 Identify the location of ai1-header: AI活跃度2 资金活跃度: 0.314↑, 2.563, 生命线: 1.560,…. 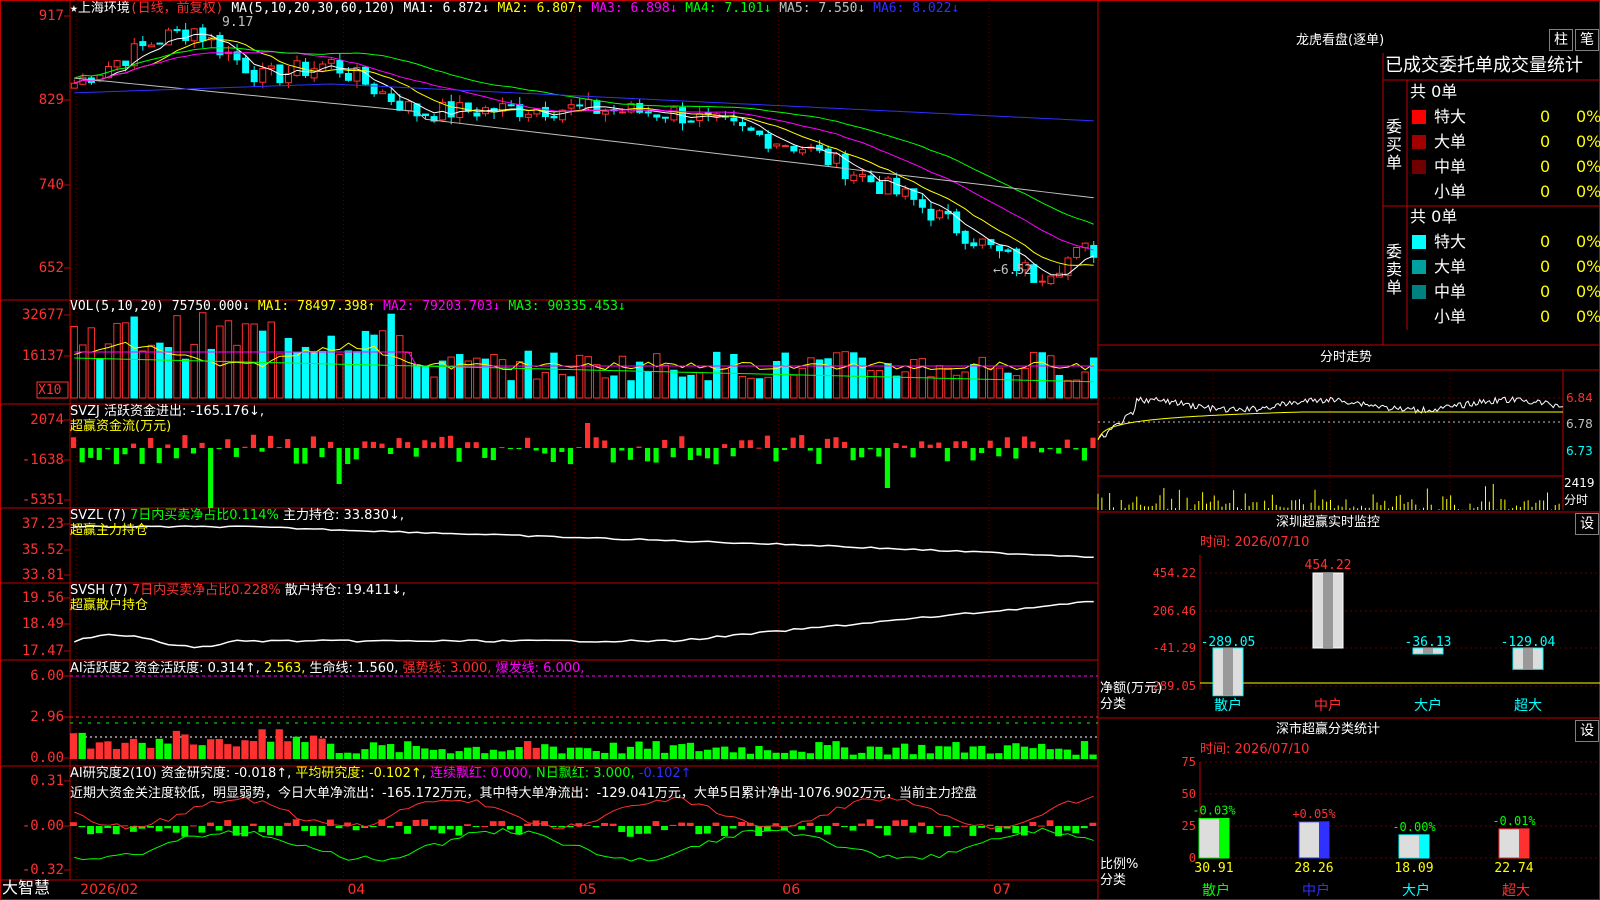
(327, 669).